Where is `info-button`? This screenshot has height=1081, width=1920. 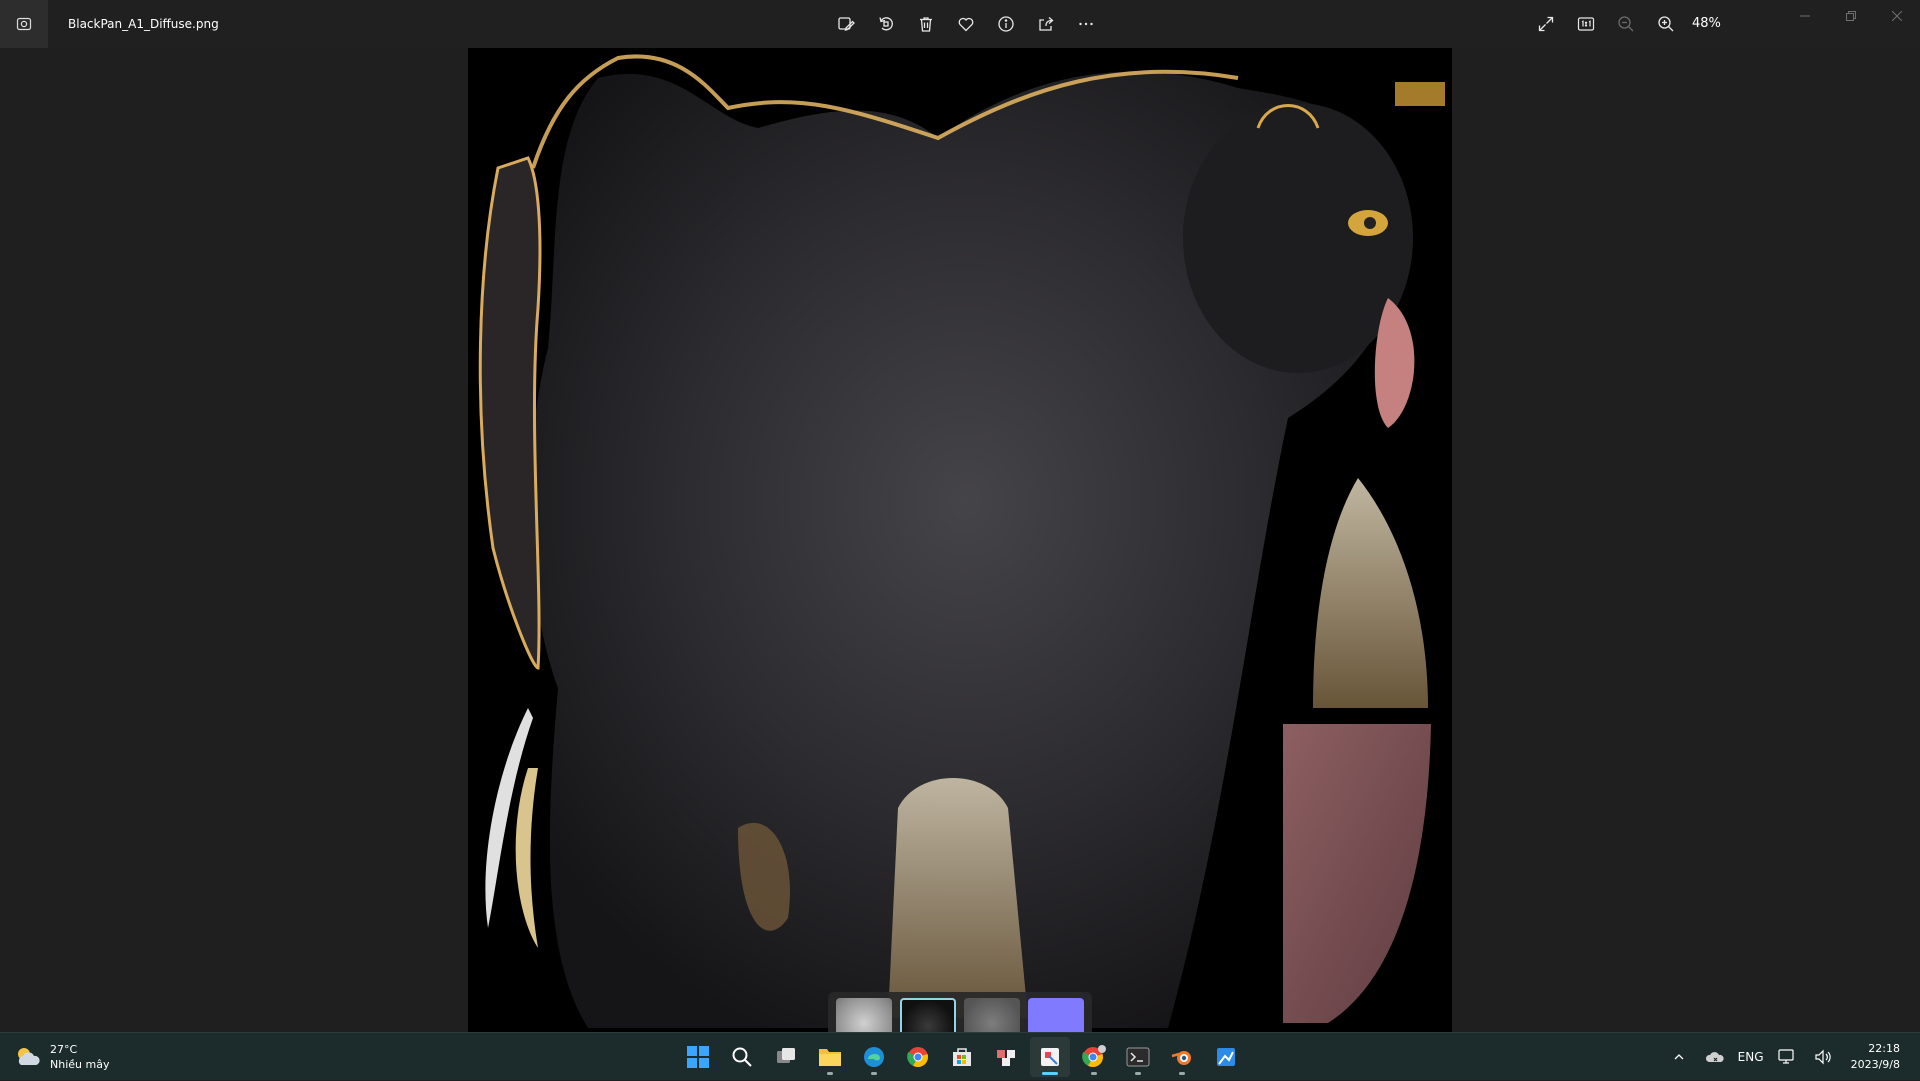
info-button is located at coordinates (1006, 24).